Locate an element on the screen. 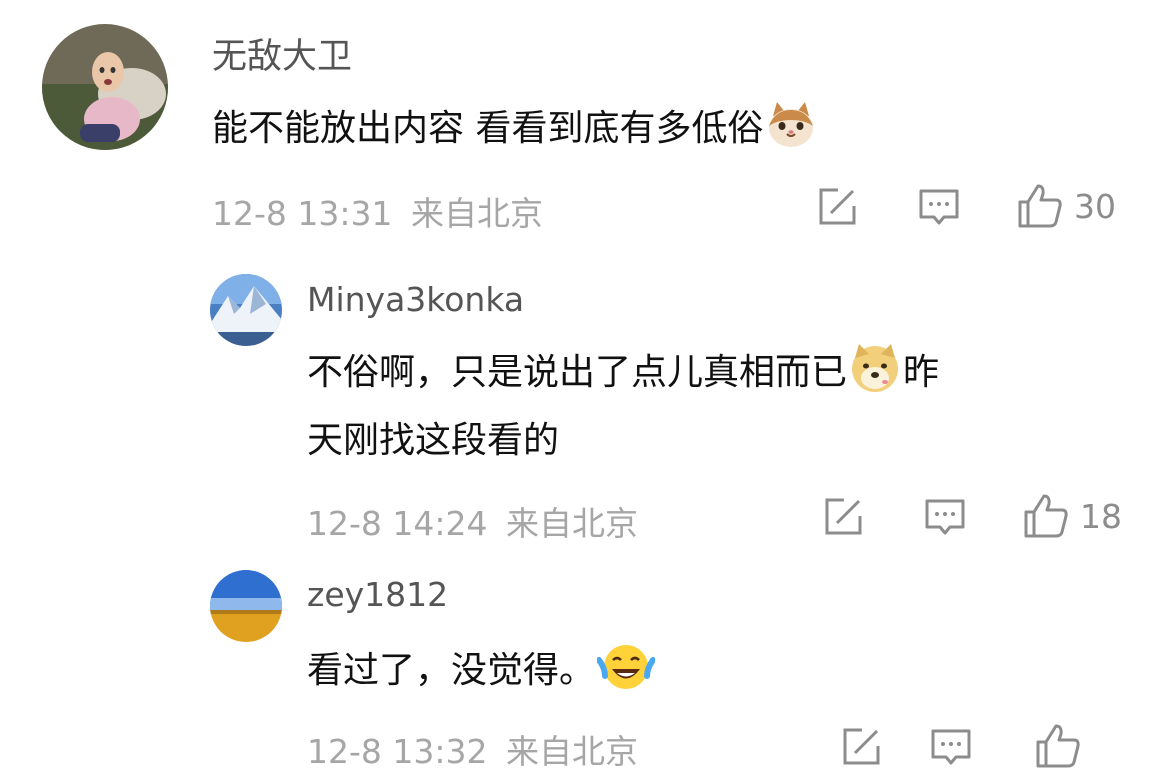  timestamp: 12-8 14:24 is located at coordinates (397, 523).